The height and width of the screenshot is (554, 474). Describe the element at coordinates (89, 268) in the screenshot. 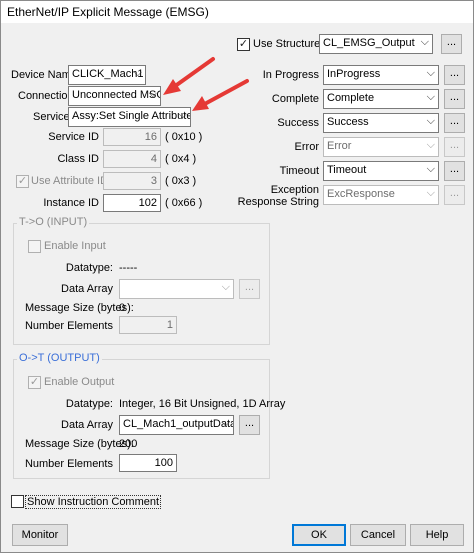

I see `input-datatype-label: Datatype:` at that location.